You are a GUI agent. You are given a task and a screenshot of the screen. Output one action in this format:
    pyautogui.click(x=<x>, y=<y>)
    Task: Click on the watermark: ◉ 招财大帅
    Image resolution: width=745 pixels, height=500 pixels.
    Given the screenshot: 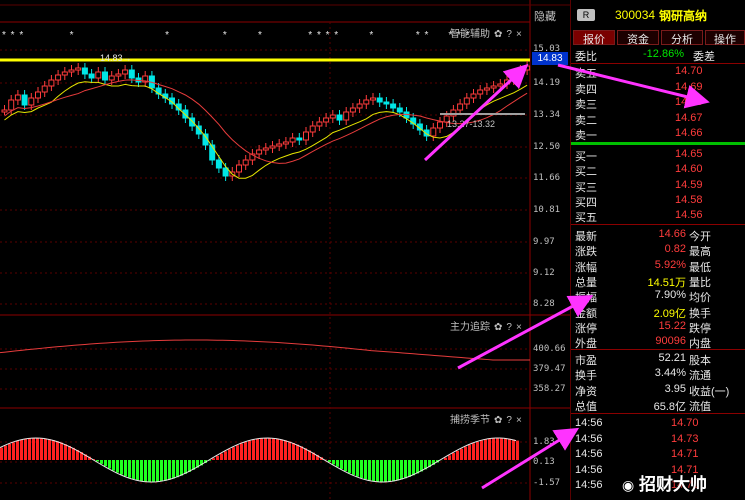 What is the action you would take?
    pyautogui.click(x=664, y=482)
    